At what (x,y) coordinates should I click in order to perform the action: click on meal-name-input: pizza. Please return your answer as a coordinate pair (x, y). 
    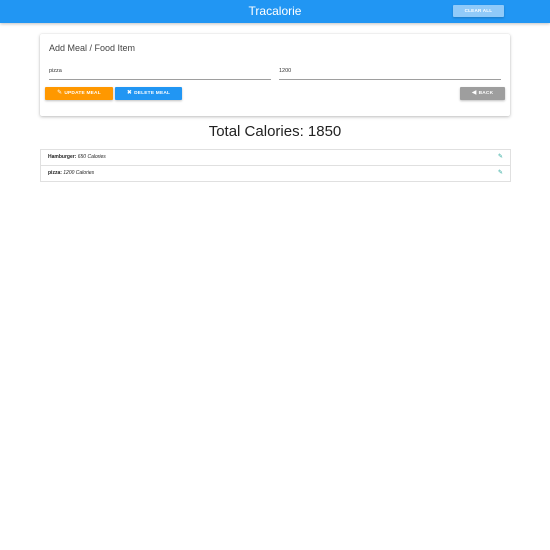
    Looking at the image, I should click on (160, 73).